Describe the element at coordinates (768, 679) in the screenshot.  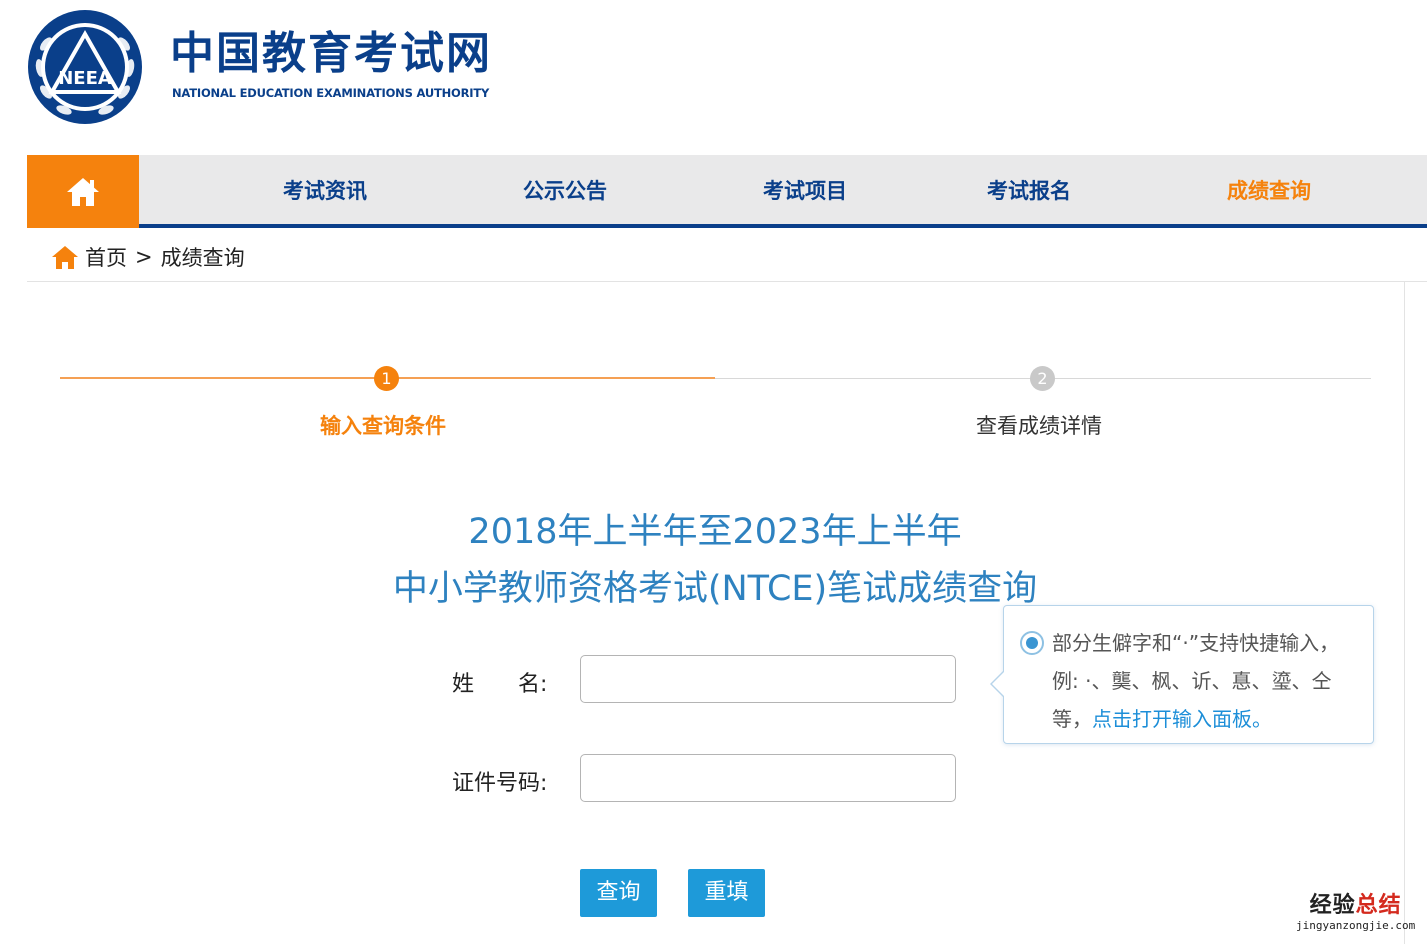
I see `name-input` at that location.